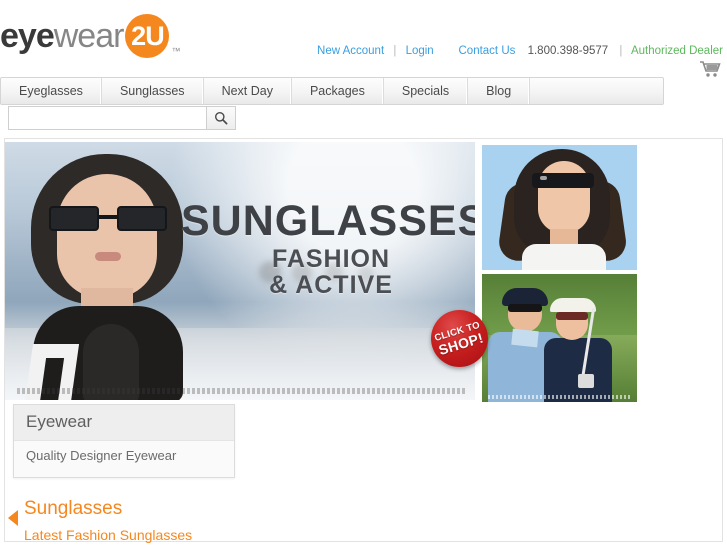 This screenshot has width=727, height=545. I want to click on hero-headline: SUNGLASSES FASHION & ACTIVE, so click(328, 249).